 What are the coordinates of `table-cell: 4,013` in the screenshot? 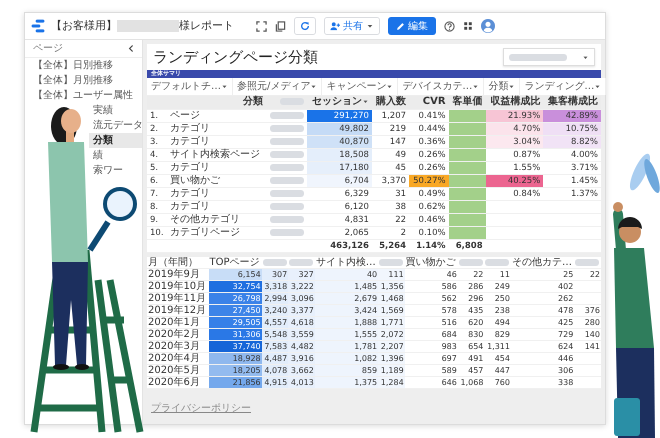 It's located at (301, 382).